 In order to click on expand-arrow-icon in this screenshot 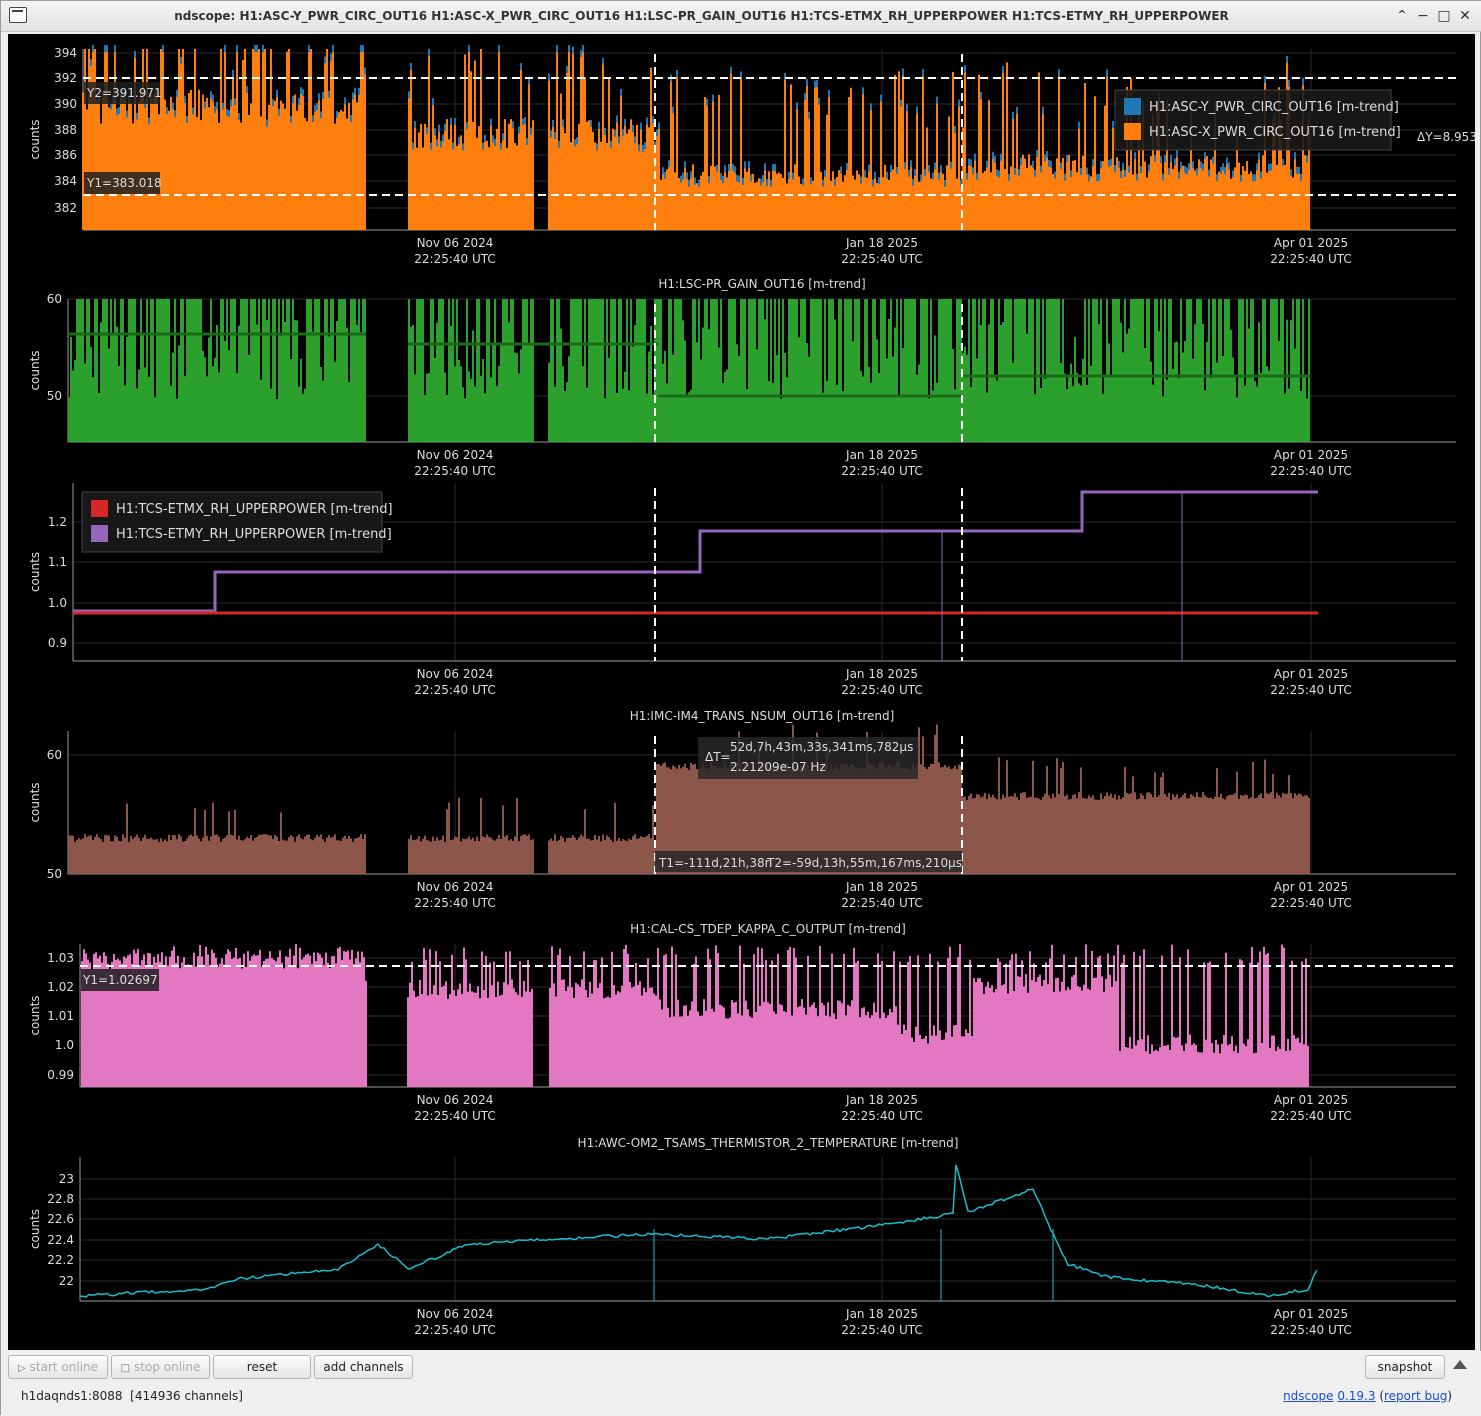, I will do `click(1460, 1364)`.